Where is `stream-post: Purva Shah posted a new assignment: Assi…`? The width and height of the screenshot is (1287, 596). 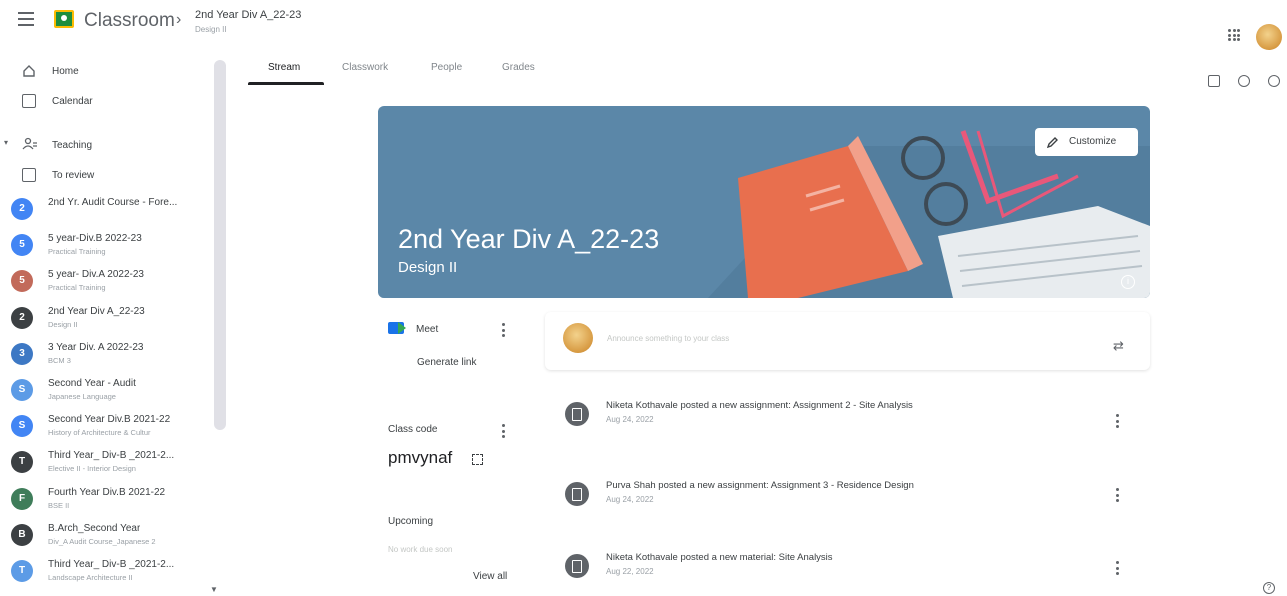
stream-post: Purva Shah posted a new assignment: Assi… is located at coordinates (847, 501).